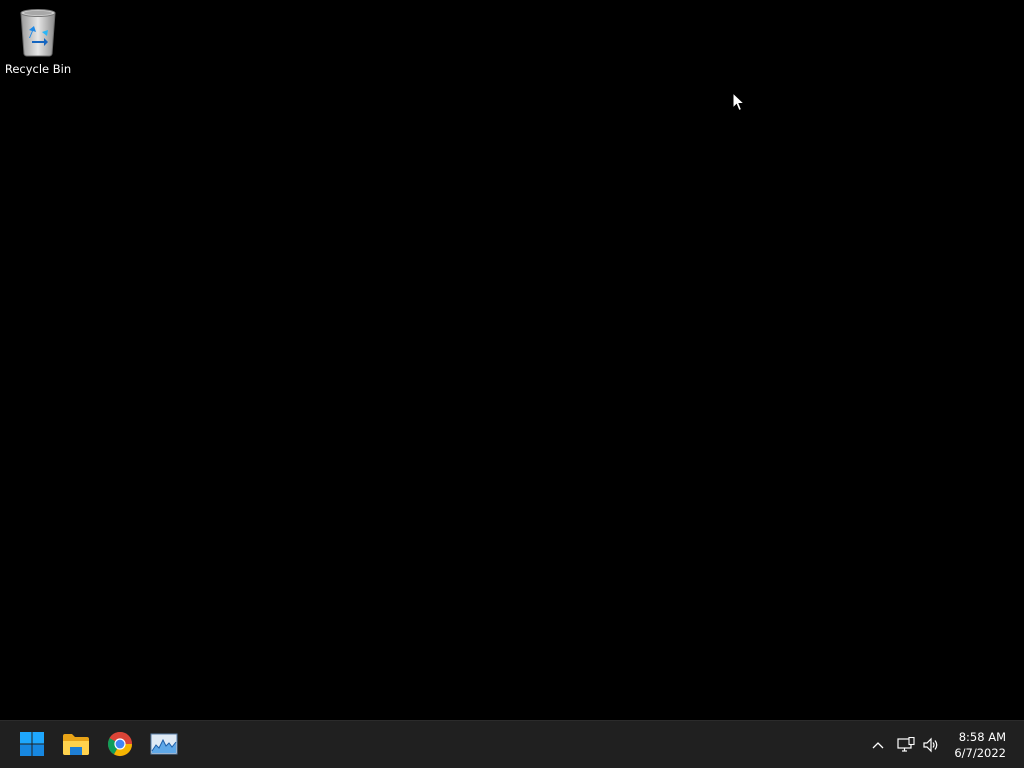  What do you see at coordinates (980, 753) in the screenshot?
I see `clock-date: 6/7/2022` at bounding box center [980, 753].